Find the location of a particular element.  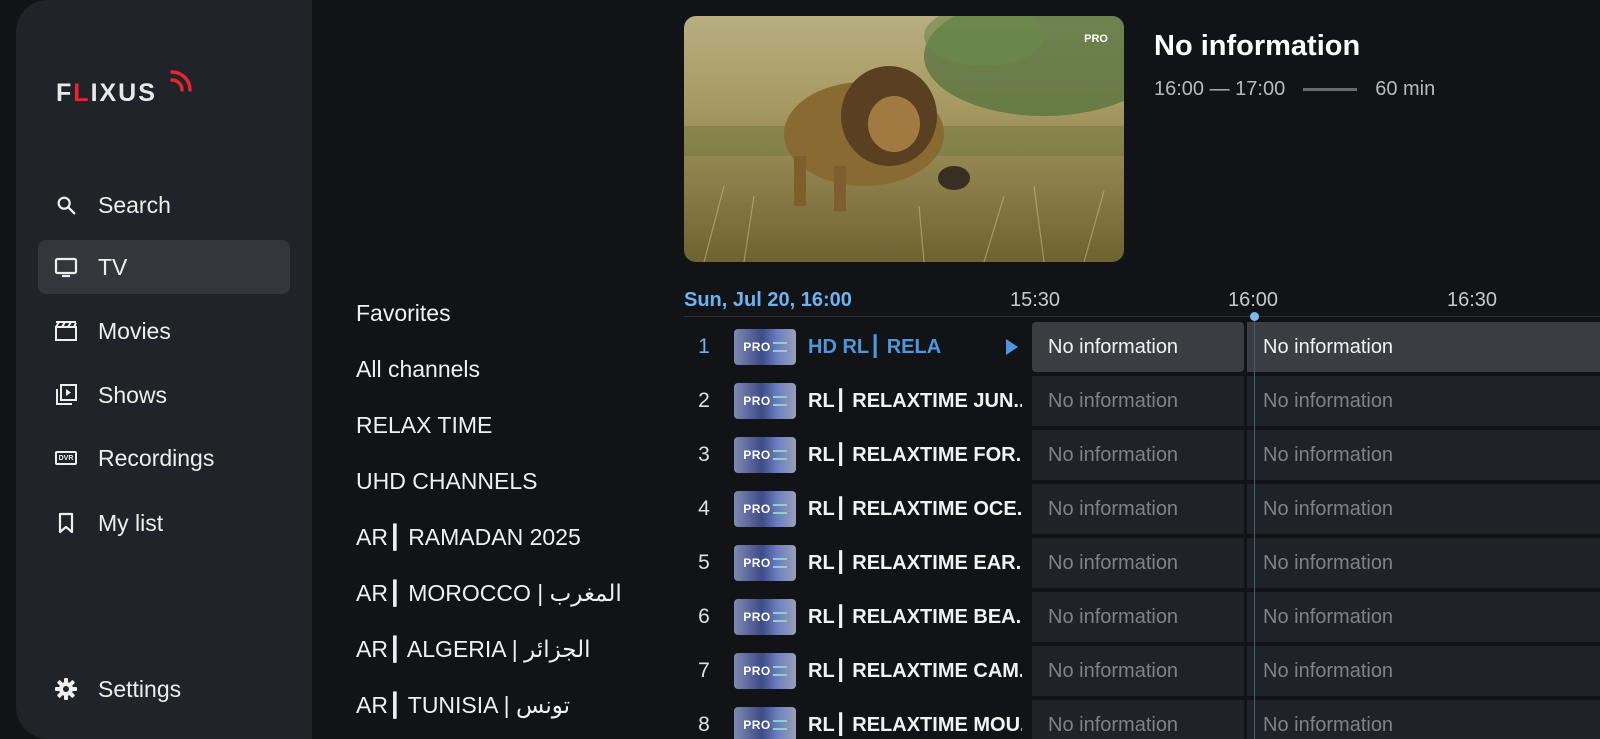

category-algeria: AR┃ ALGERIA | الجزائر is located at coordinates (473, 649).